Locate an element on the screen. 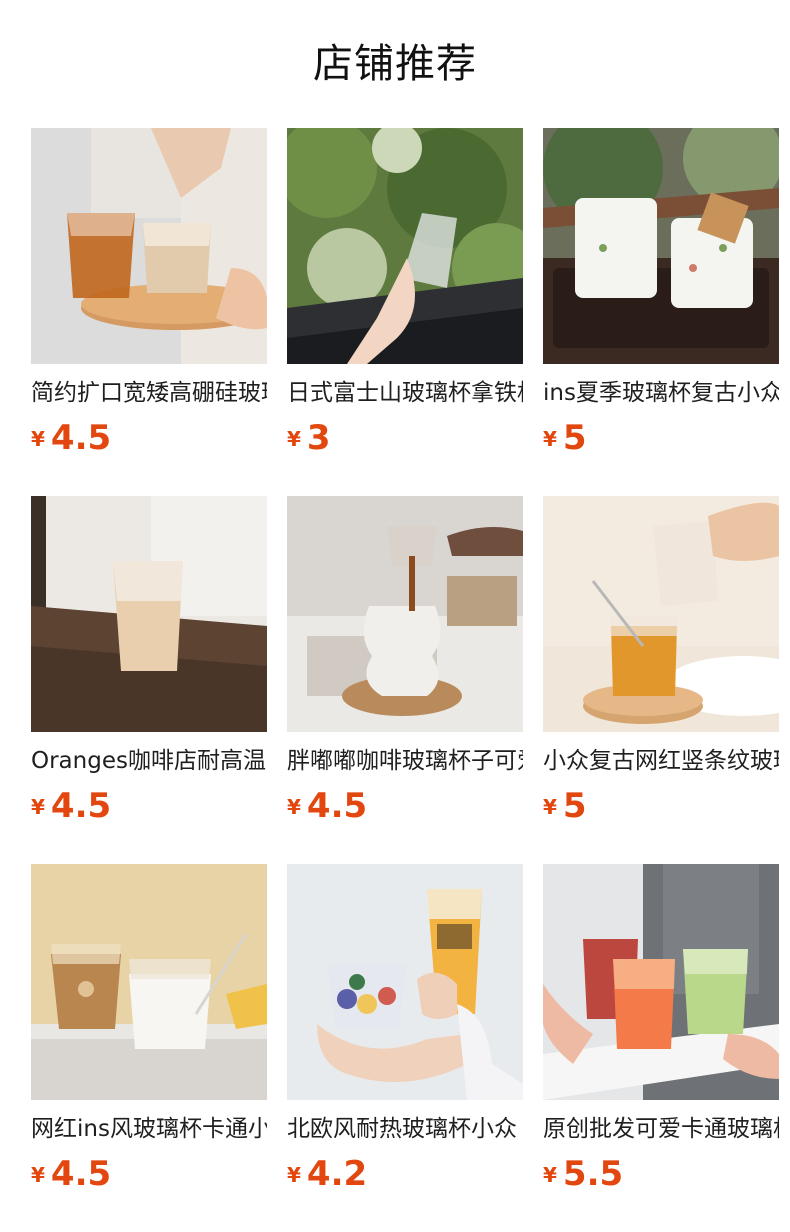 The image size is (790, 1232). product-name: 日式富士山玻璃杯拿铁杯 is located at coordinates (405, 393).